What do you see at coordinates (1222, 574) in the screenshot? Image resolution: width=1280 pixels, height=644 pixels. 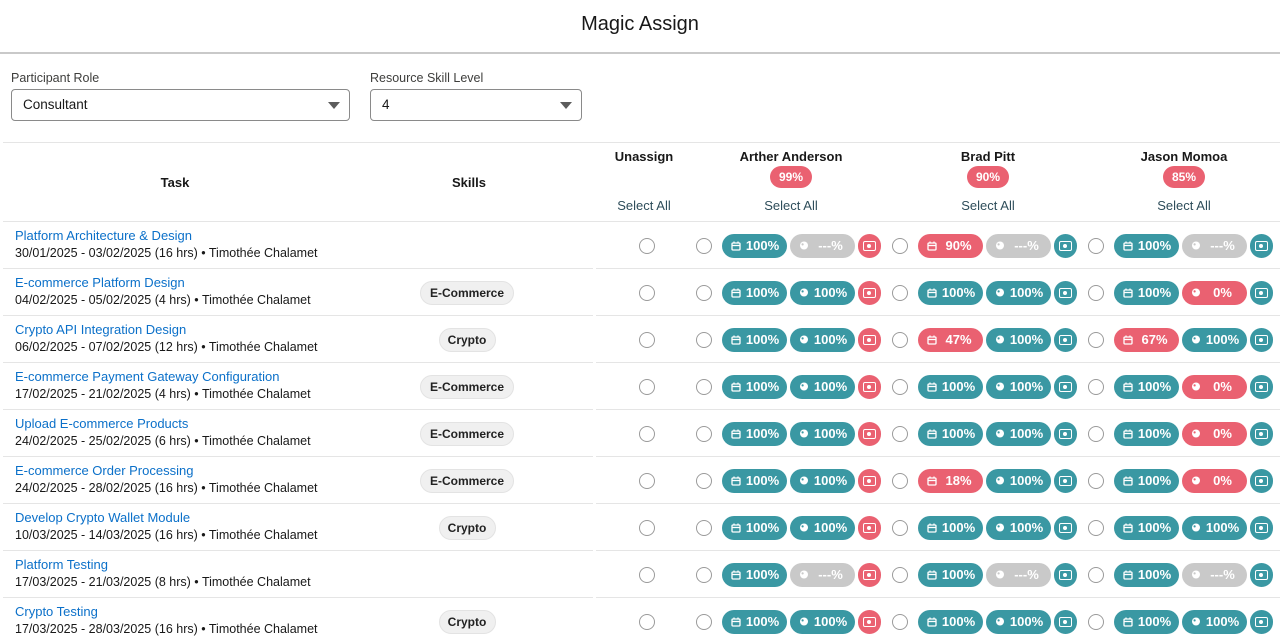 I see `skill-match-value: ---%` at bounding box center [1222, 574].